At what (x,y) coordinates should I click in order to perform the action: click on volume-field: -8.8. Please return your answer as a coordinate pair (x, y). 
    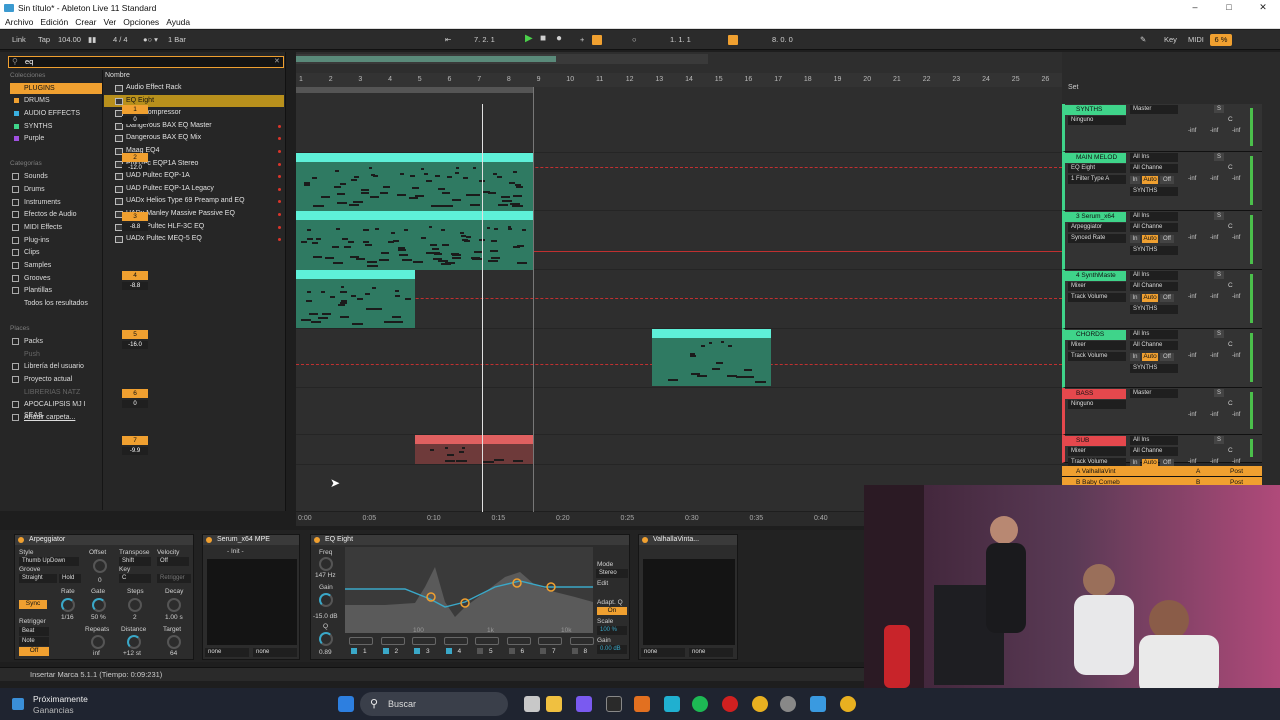
    Looking at the image, I should click on (135, 286).